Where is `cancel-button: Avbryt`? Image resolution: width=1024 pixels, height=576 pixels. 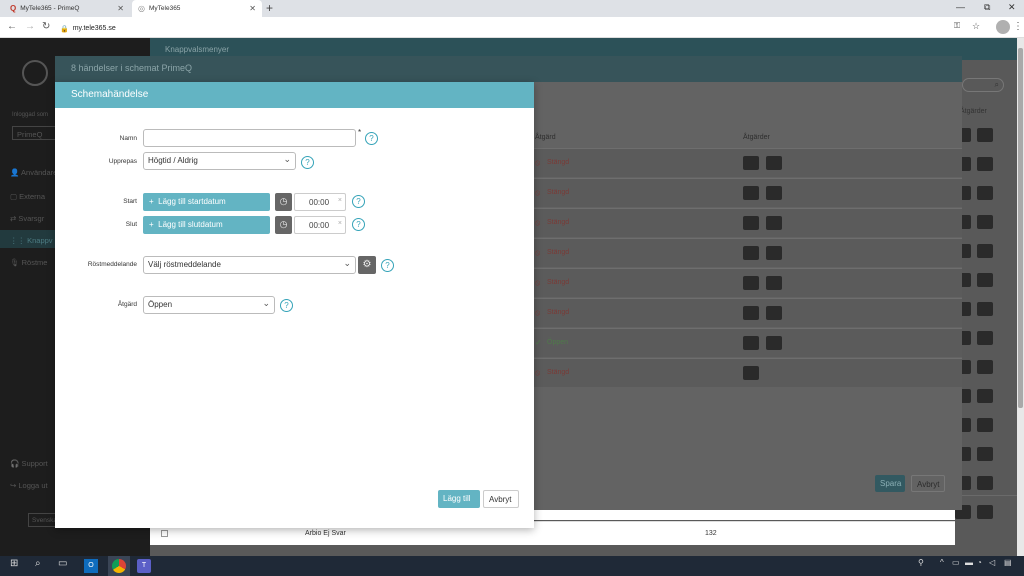 cancel-button: Avbryt is located at coordinates (501, 499).